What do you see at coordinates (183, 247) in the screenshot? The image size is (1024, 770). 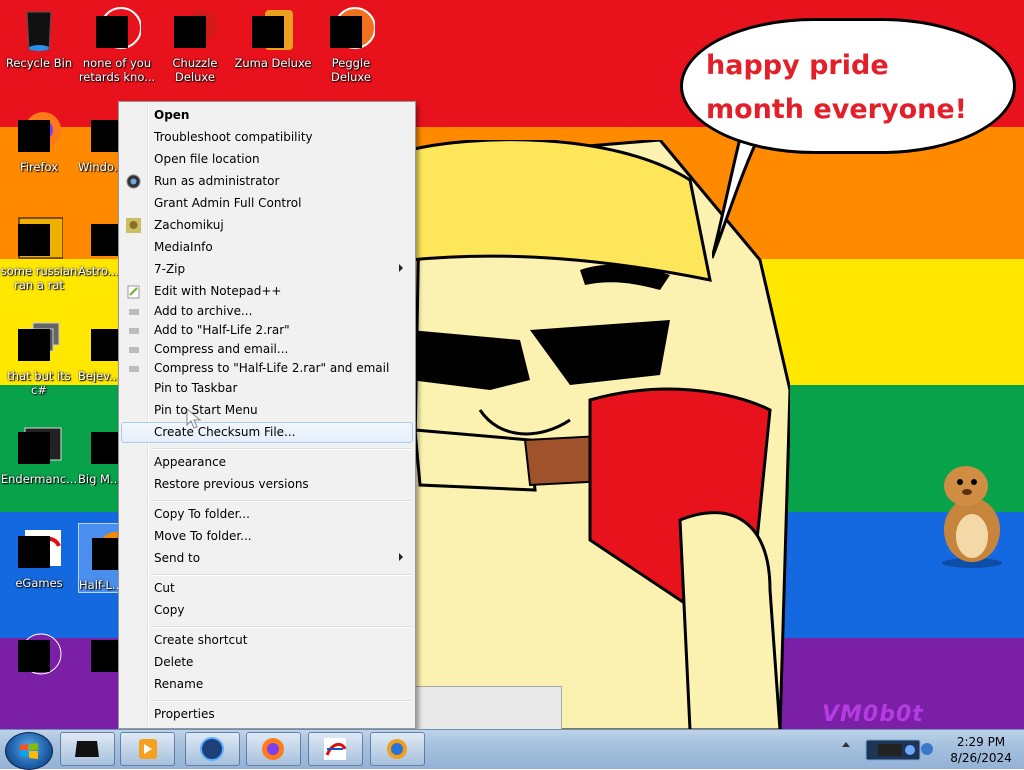 I see `menu-item-label: MediaInfo` at bounding box center [183, 247].